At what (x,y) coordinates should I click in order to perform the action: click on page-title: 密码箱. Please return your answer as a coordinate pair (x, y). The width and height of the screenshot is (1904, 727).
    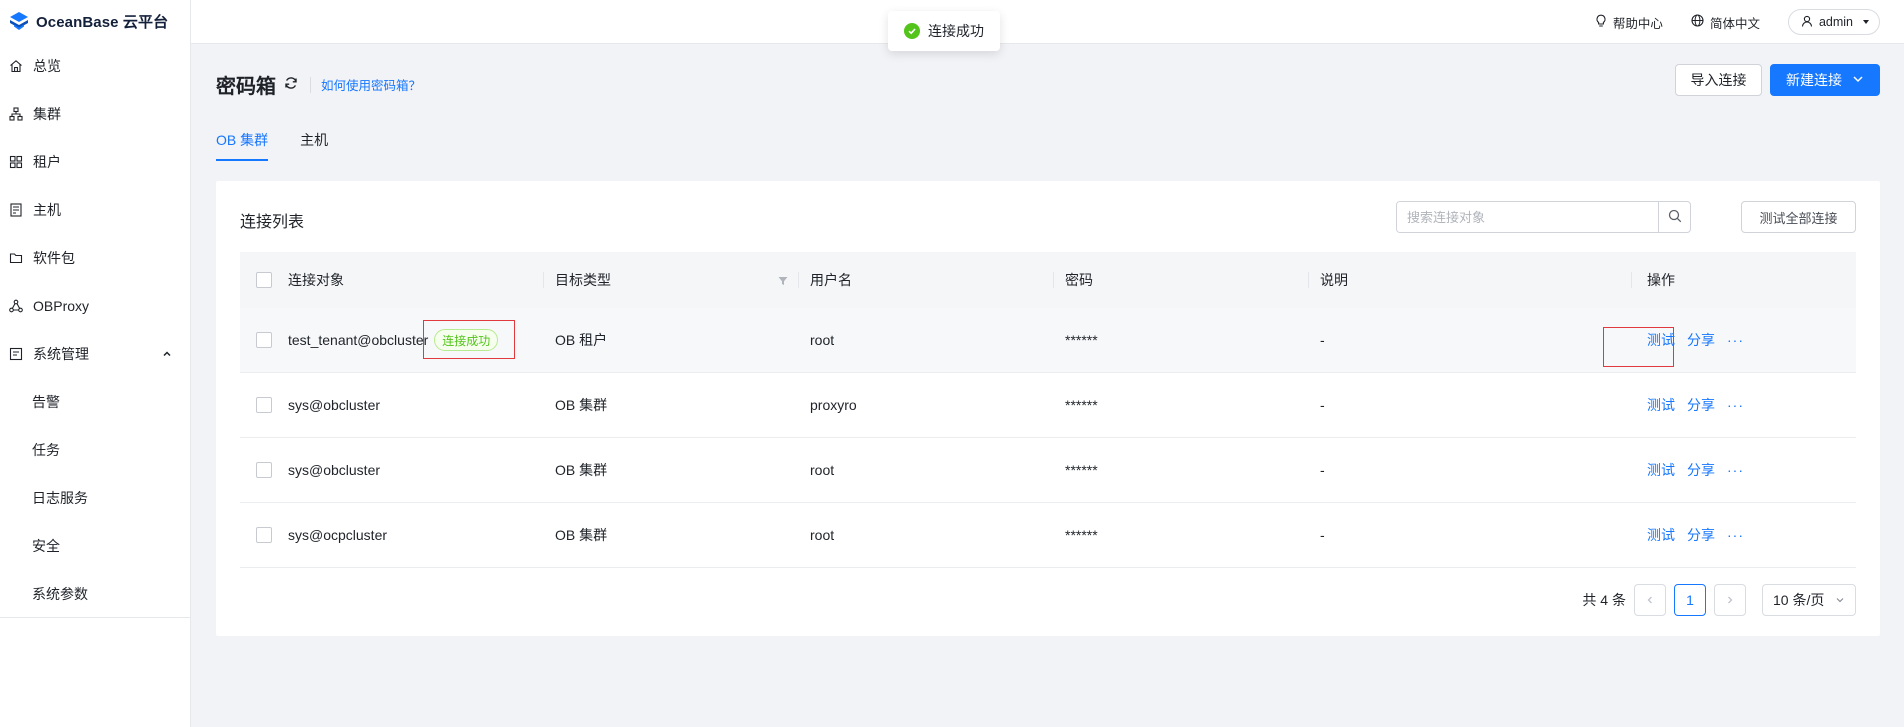
    Looking at the image, I should click on (246, 87).